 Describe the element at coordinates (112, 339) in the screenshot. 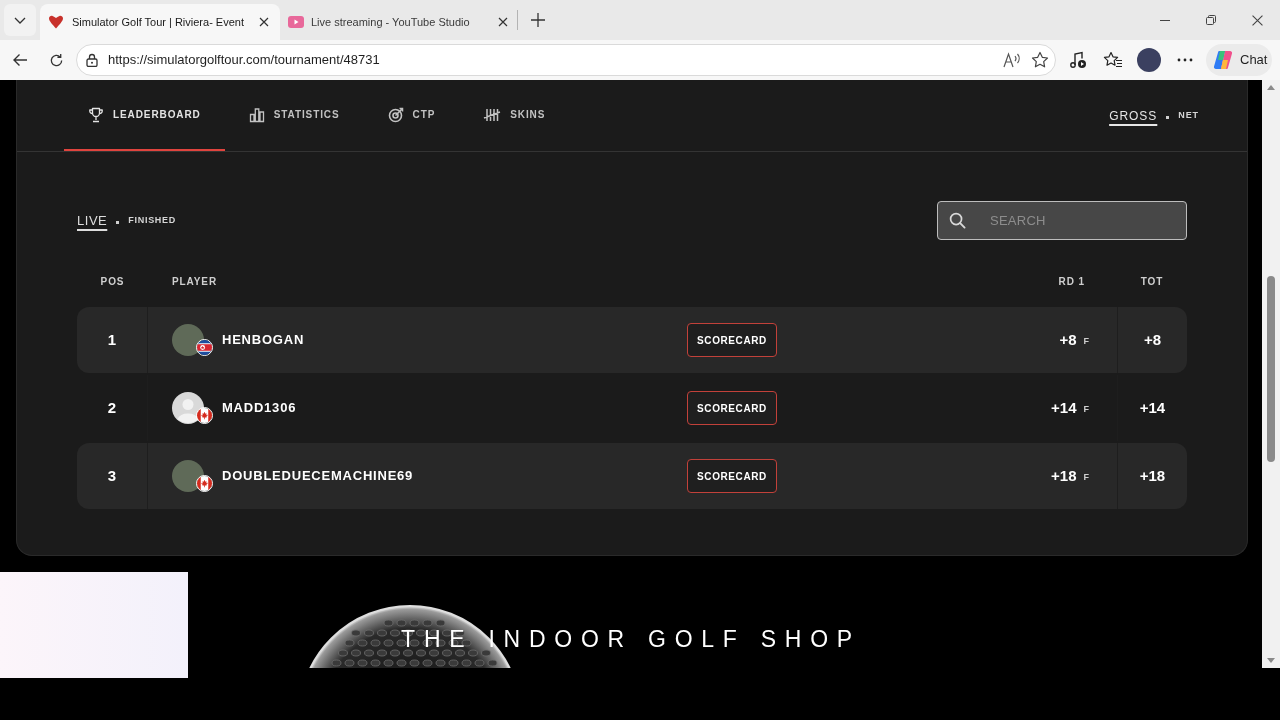

I see `position: 1` at that location.